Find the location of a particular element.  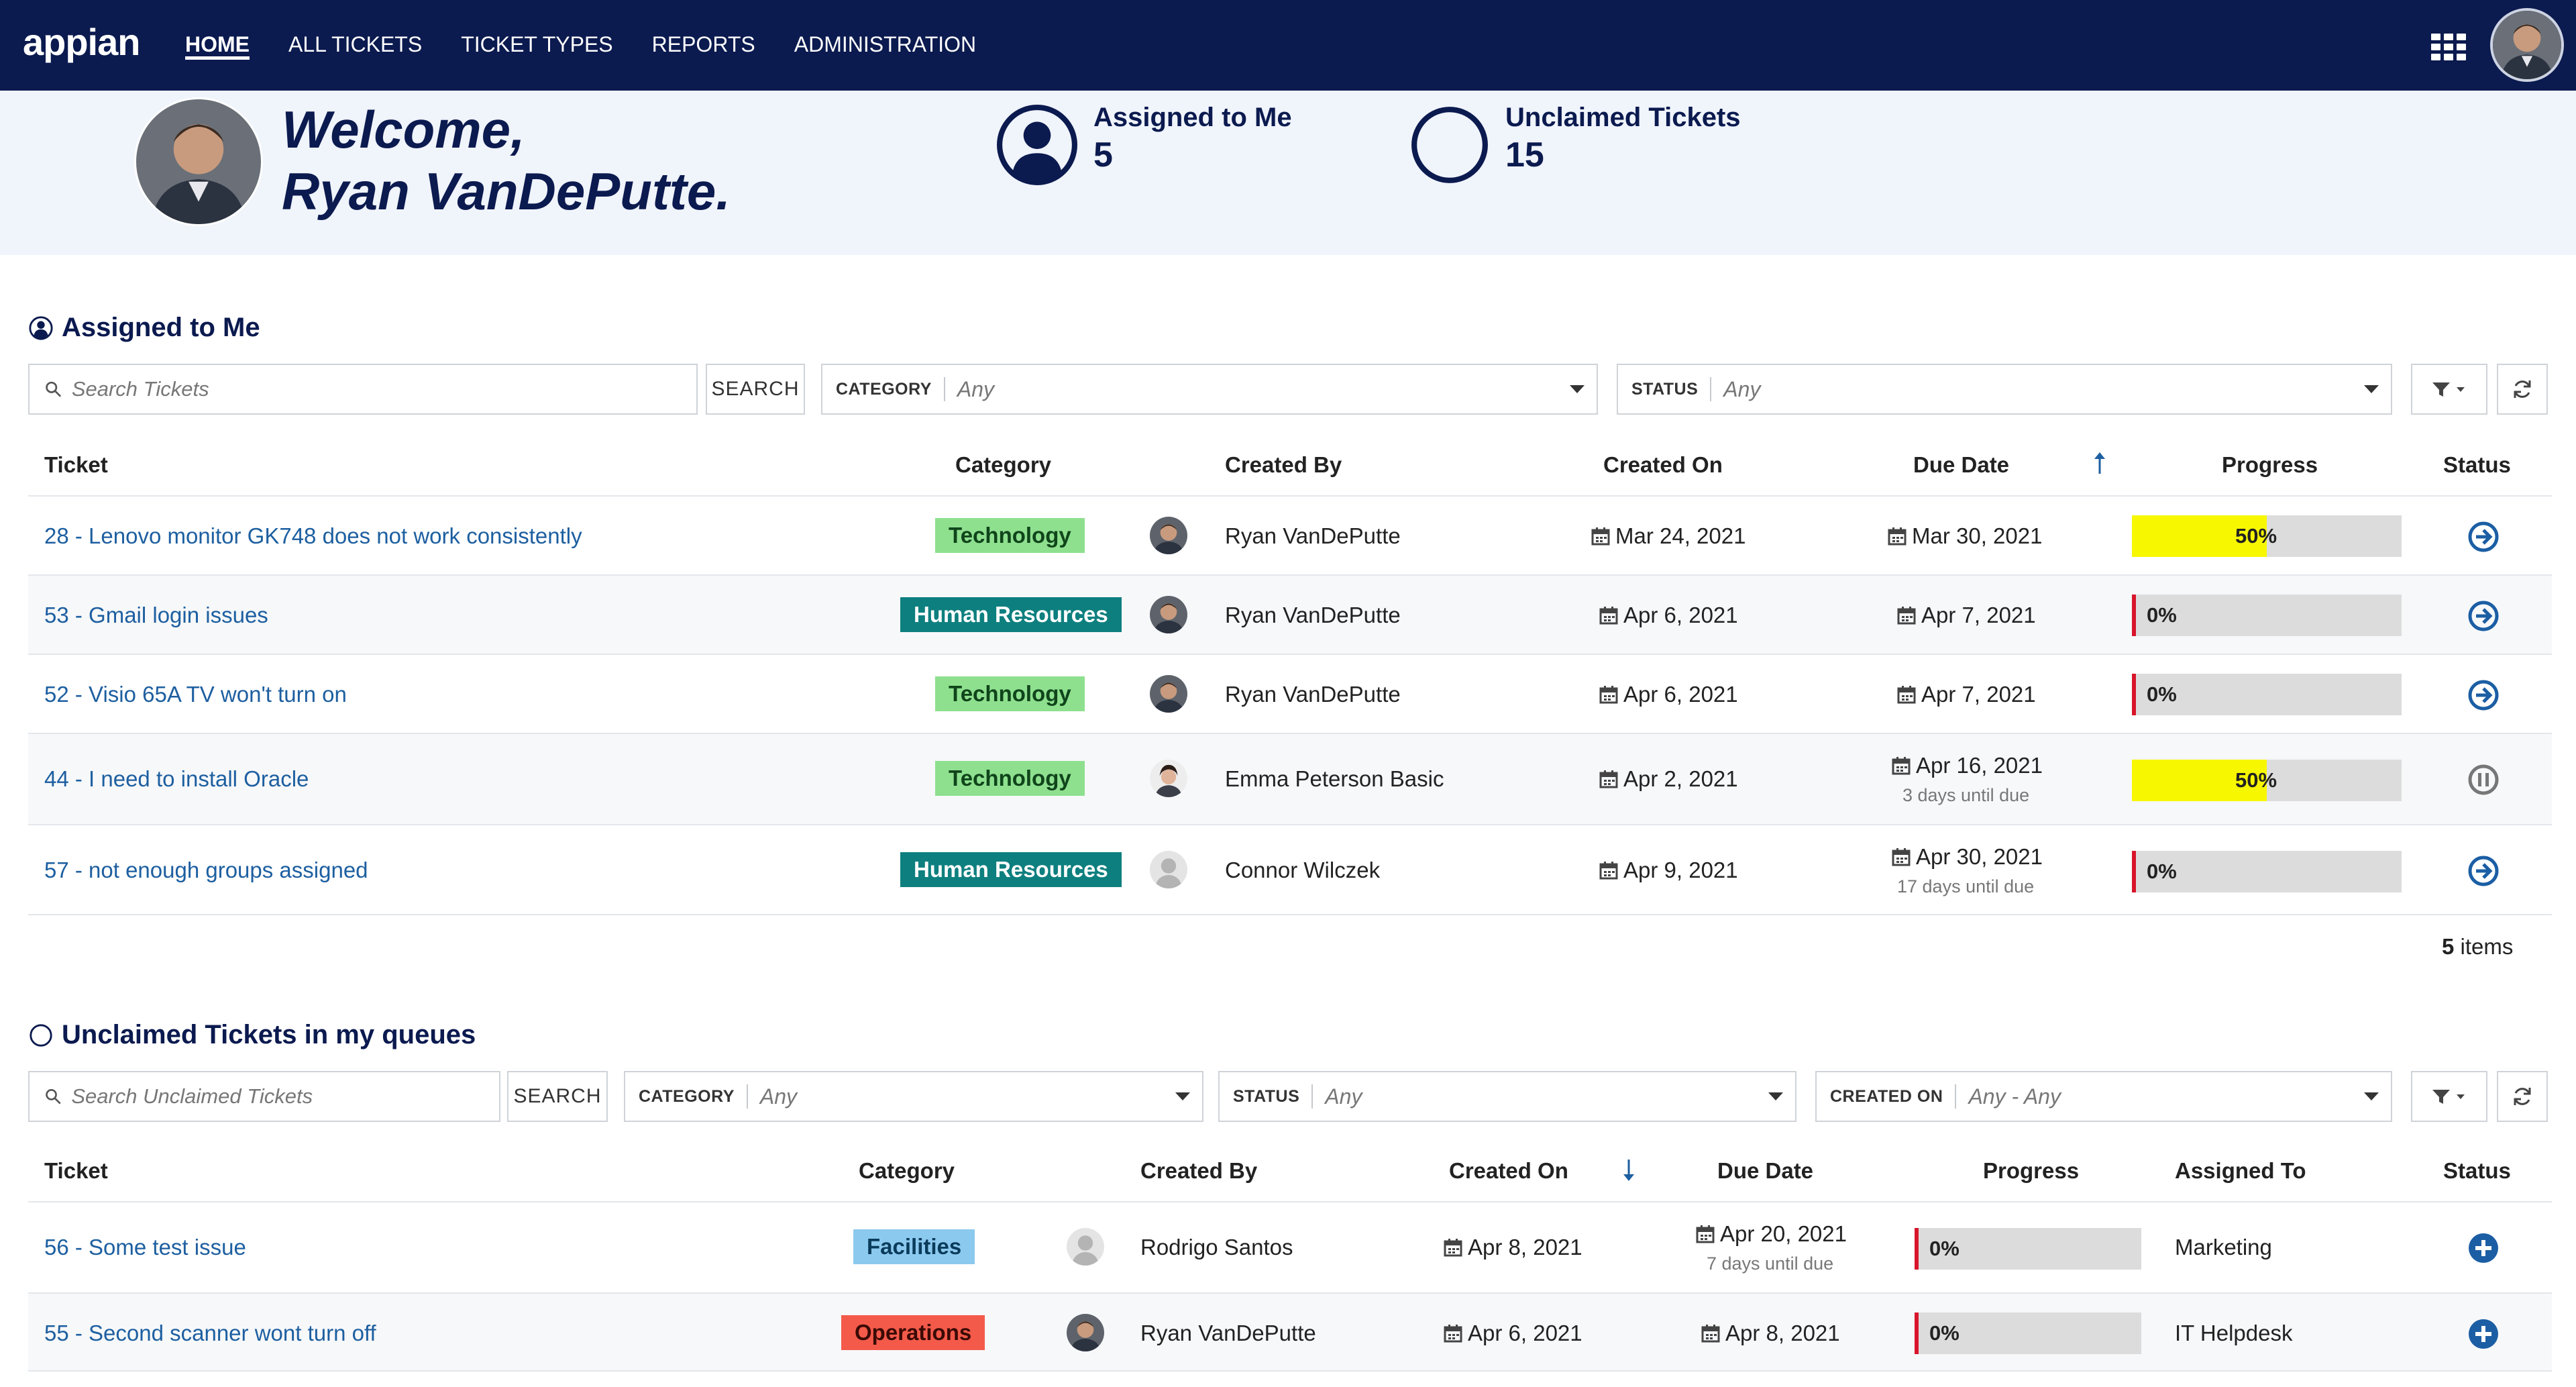

due-note: 3 days until due is located at coordinates (1966, 795).